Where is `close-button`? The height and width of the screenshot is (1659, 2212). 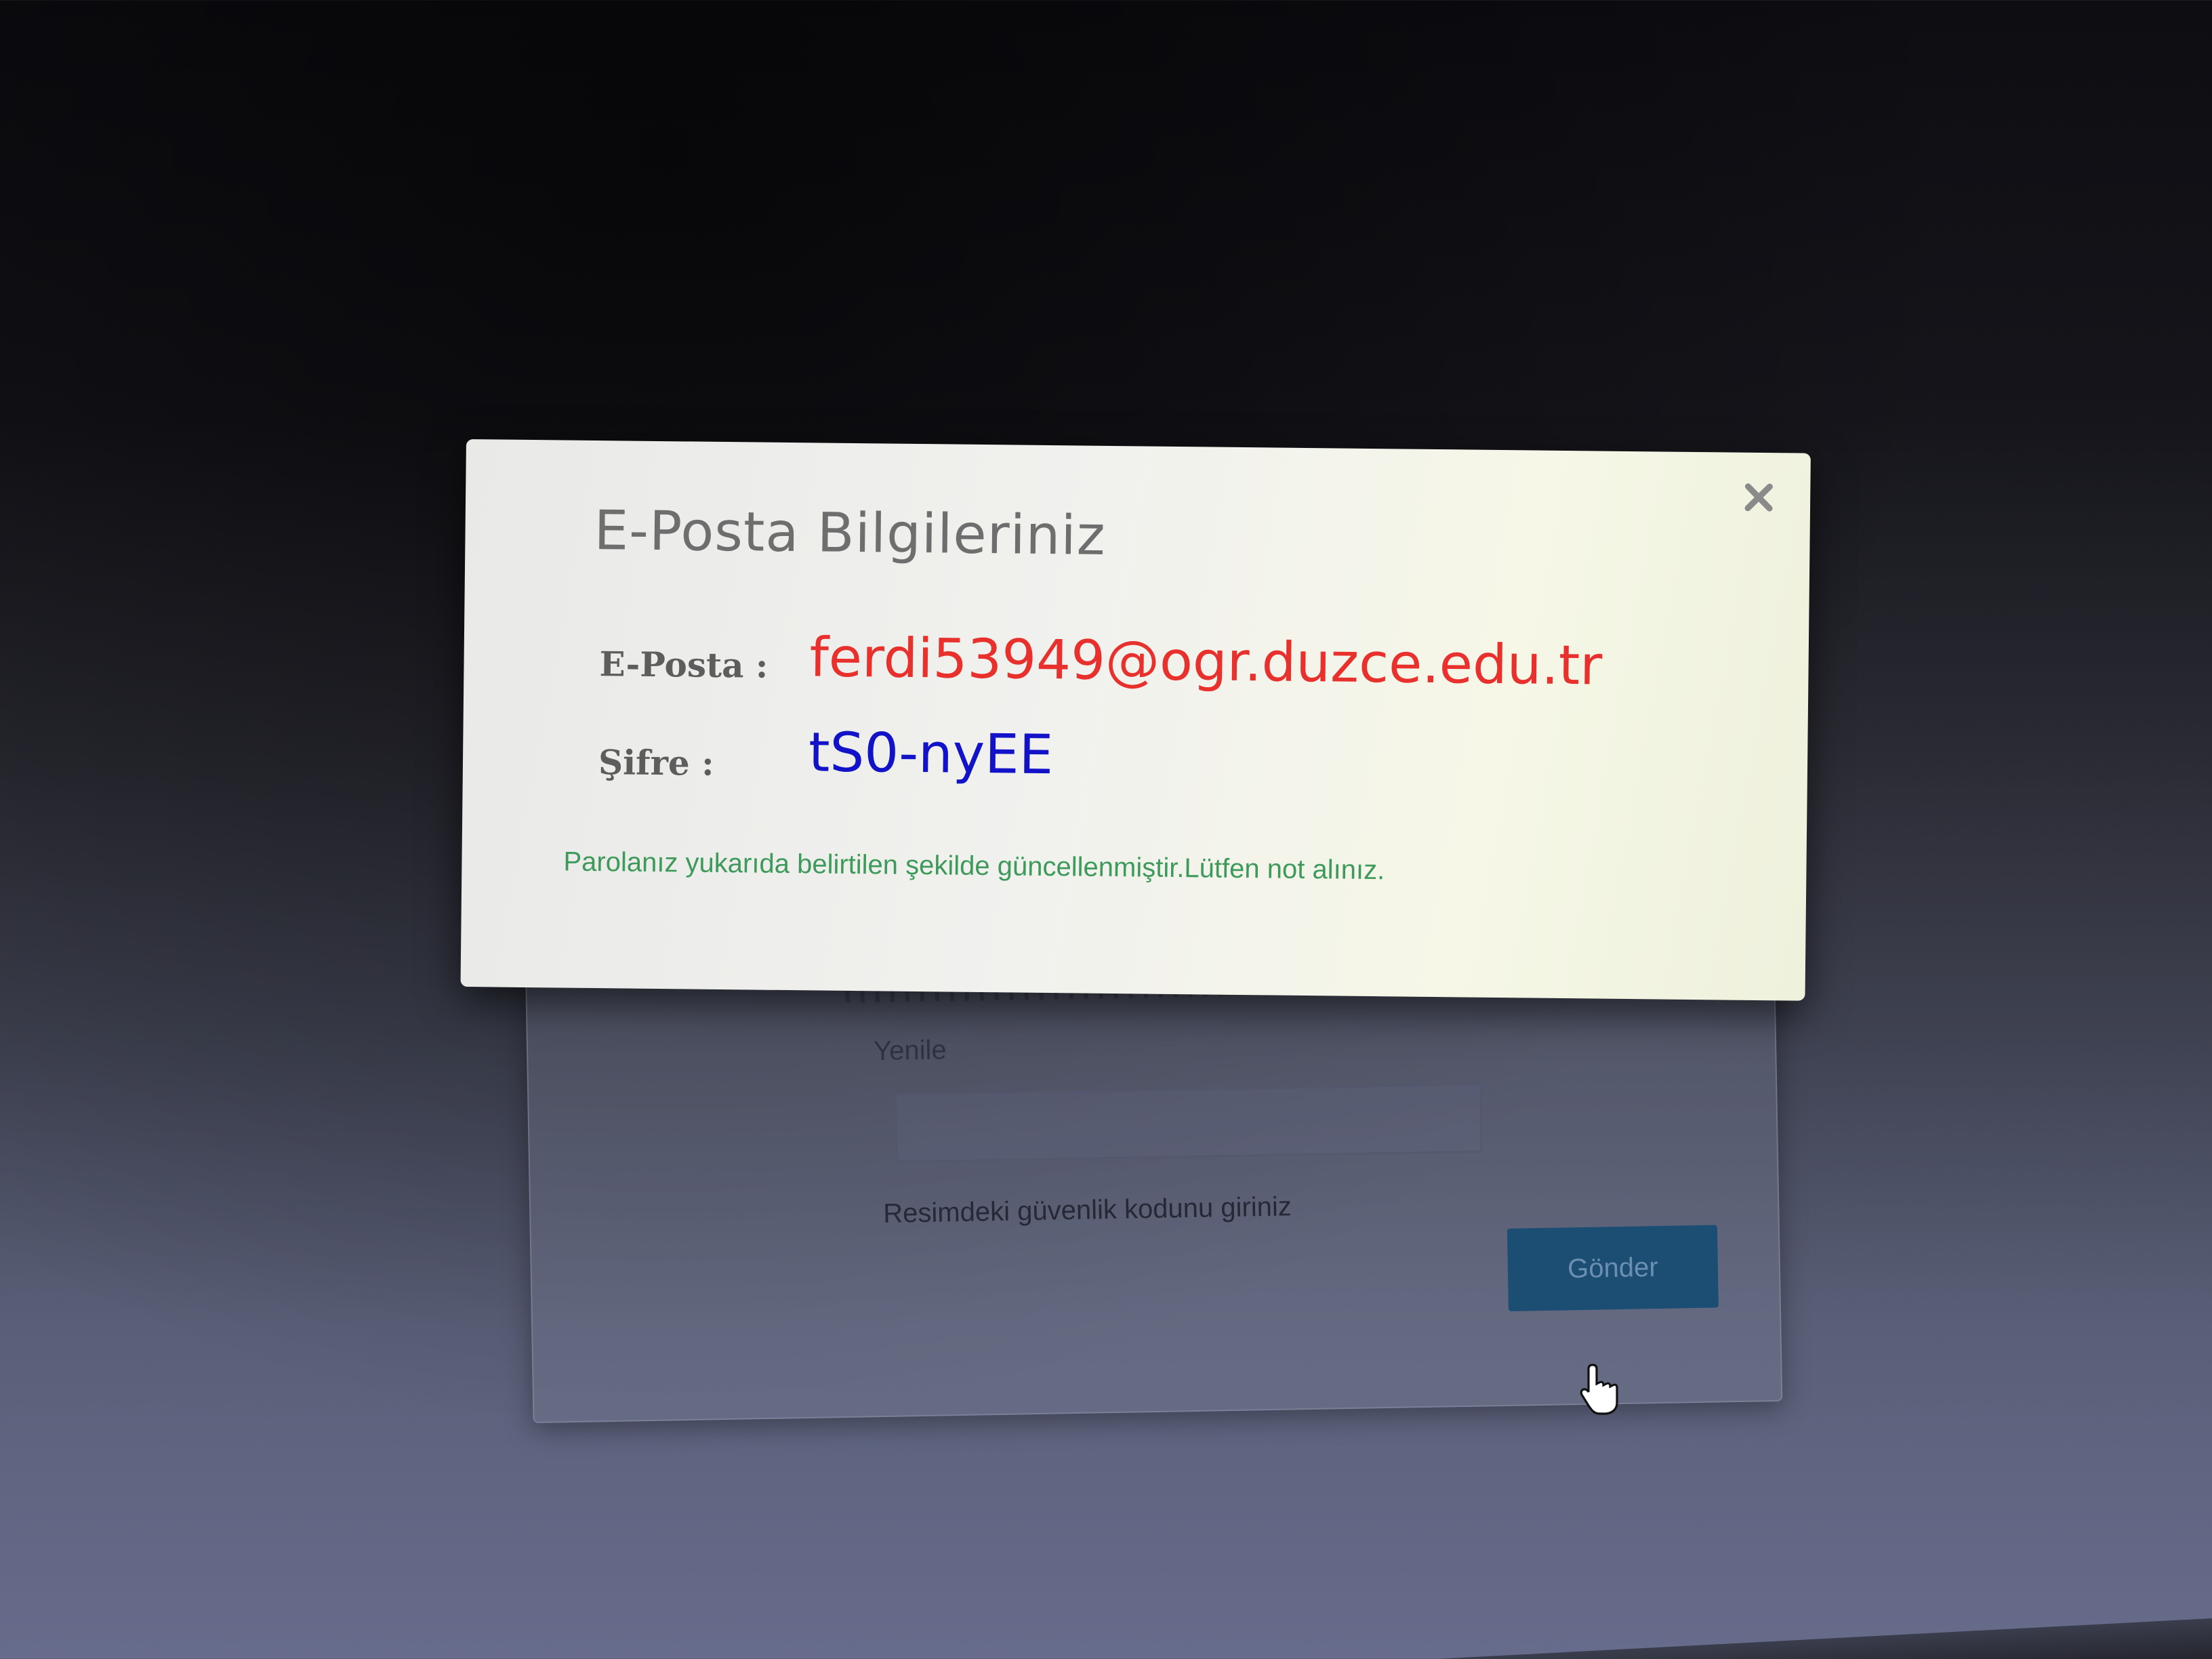
close-button is located at coordinates (1759, 498).